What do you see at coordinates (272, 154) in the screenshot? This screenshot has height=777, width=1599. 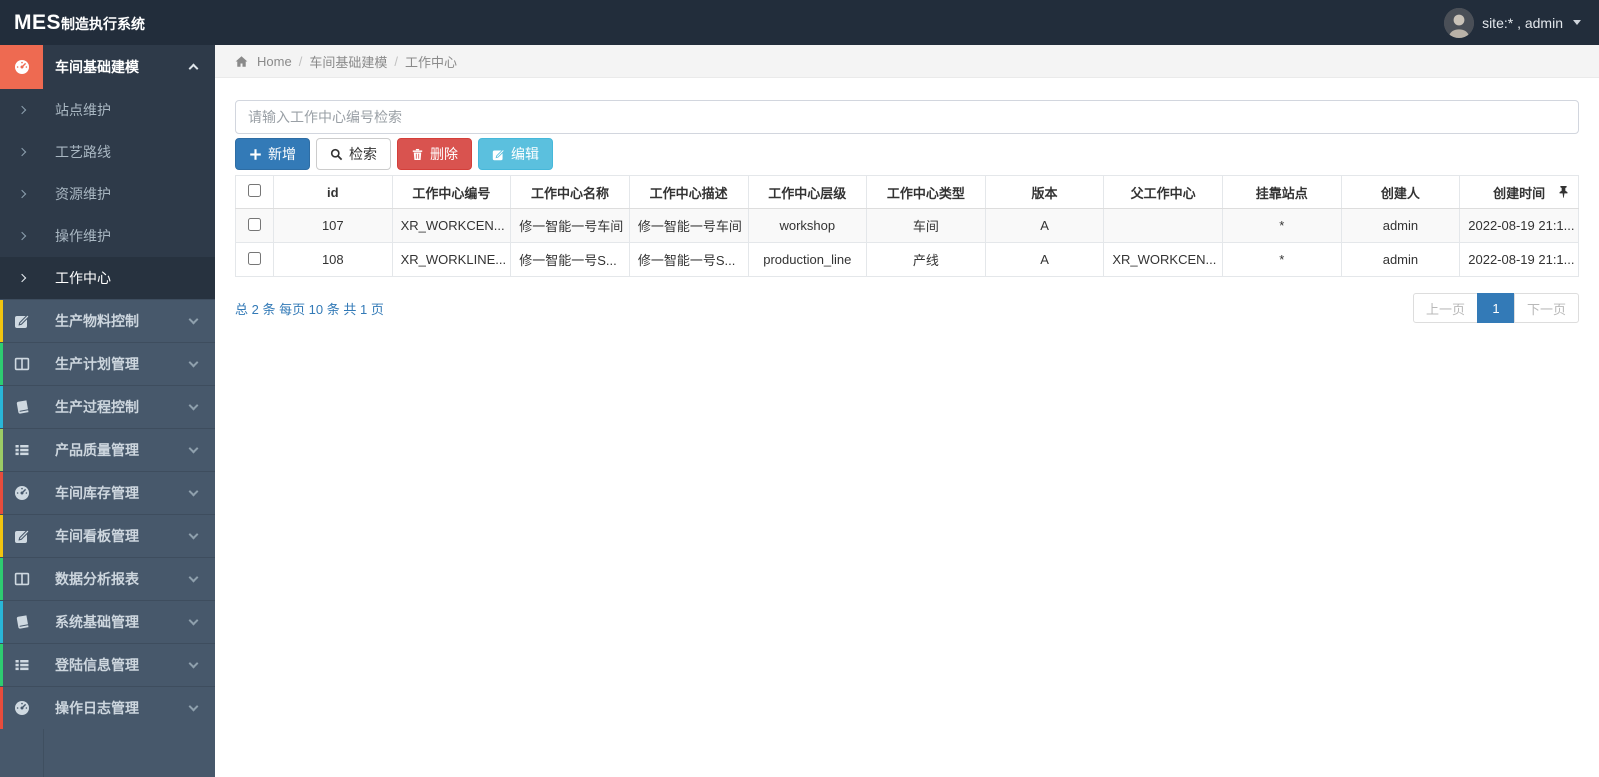 I see `add-button: 新增` at bounding box center [272, 154].